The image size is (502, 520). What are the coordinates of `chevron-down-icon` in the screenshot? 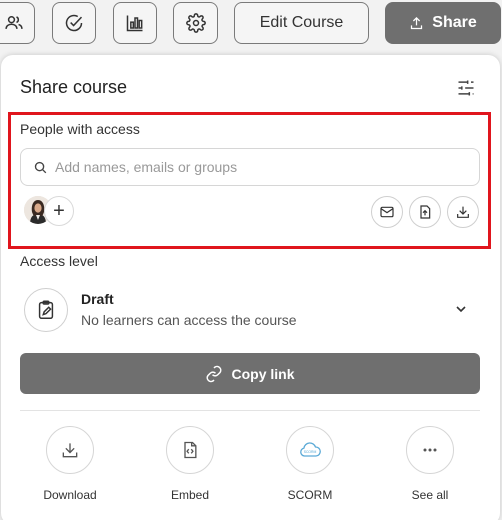 It's located at (461, 309).